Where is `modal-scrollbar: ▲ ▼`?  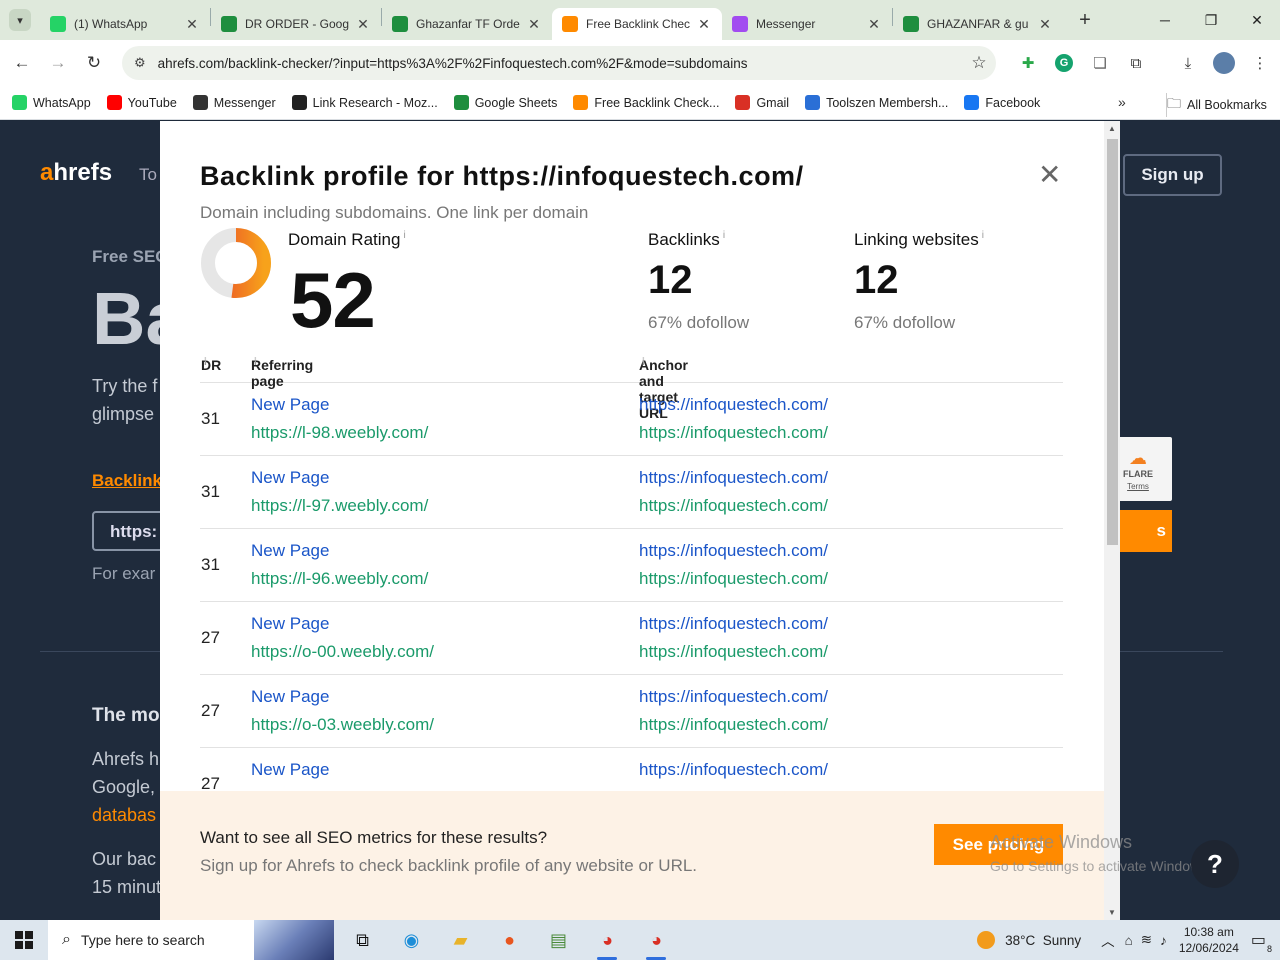
modal-scrollbar: ▲ ▼ is located at coordinates (1112, 520).